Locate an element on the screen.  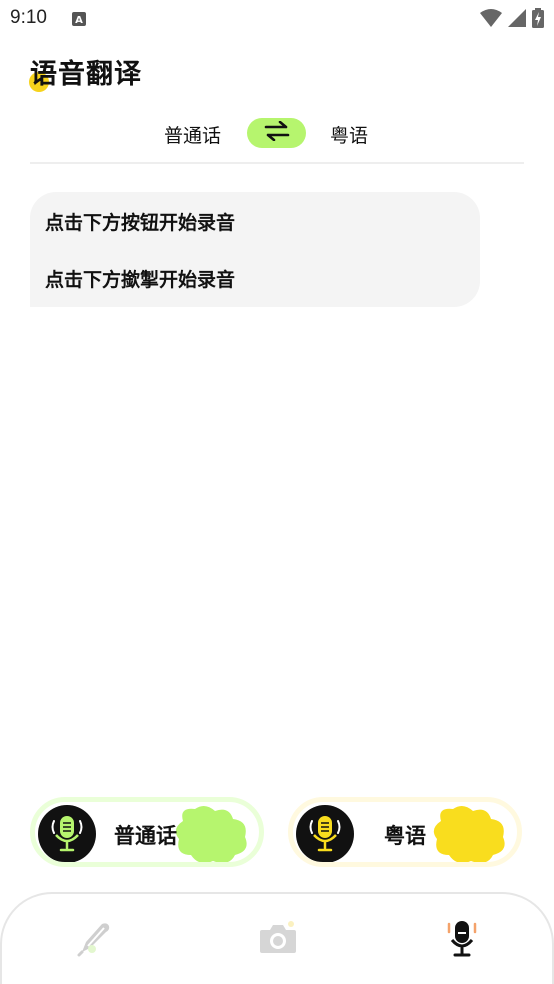
status-time: 9:10 is located at coordinates (28, 17).